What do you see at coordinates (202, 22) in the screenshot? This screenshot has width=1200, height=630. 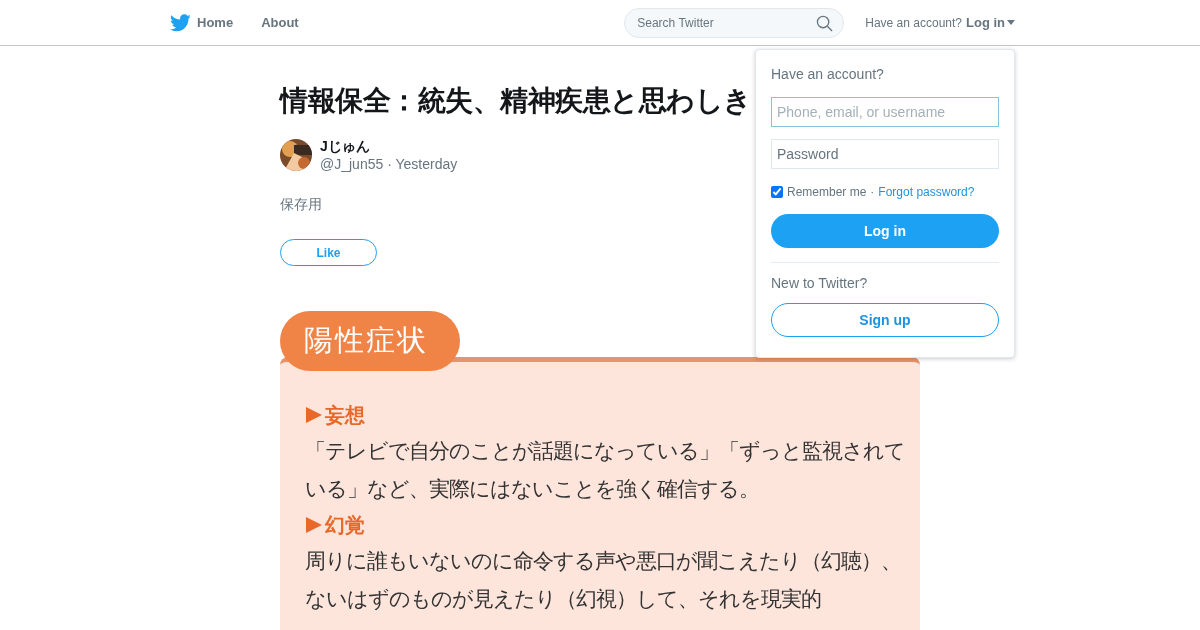 I see `nav-link: Home` at bounding box center [202, 22].